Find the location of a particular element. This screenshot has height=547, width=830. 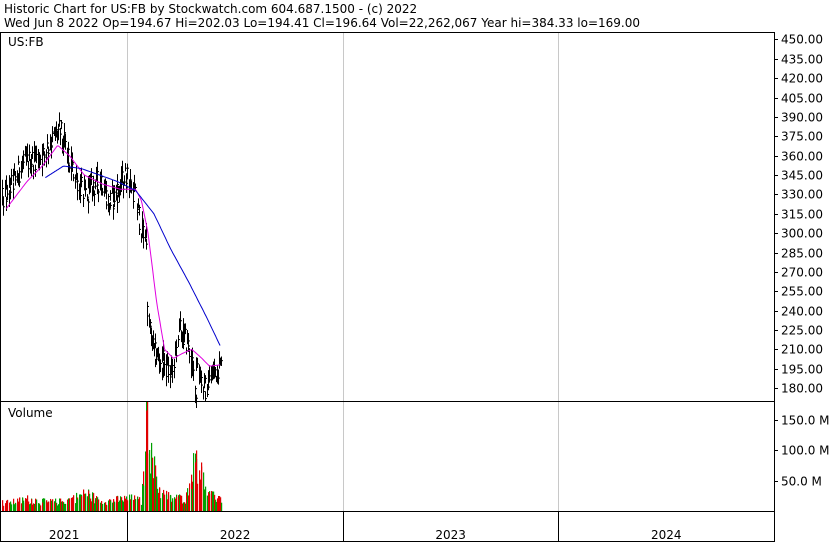

price-tick-label: 375.00 is located at coordinates (802, 137).